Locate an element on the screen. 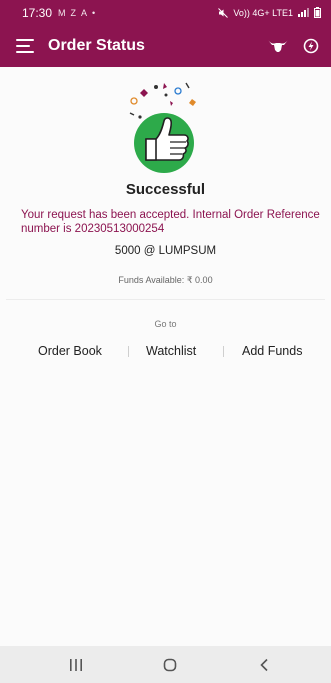 This screenshot has height=683, width=331. status-bar-right: Vo)) 4G+ LTE1 is located at coordinates (269, 12).